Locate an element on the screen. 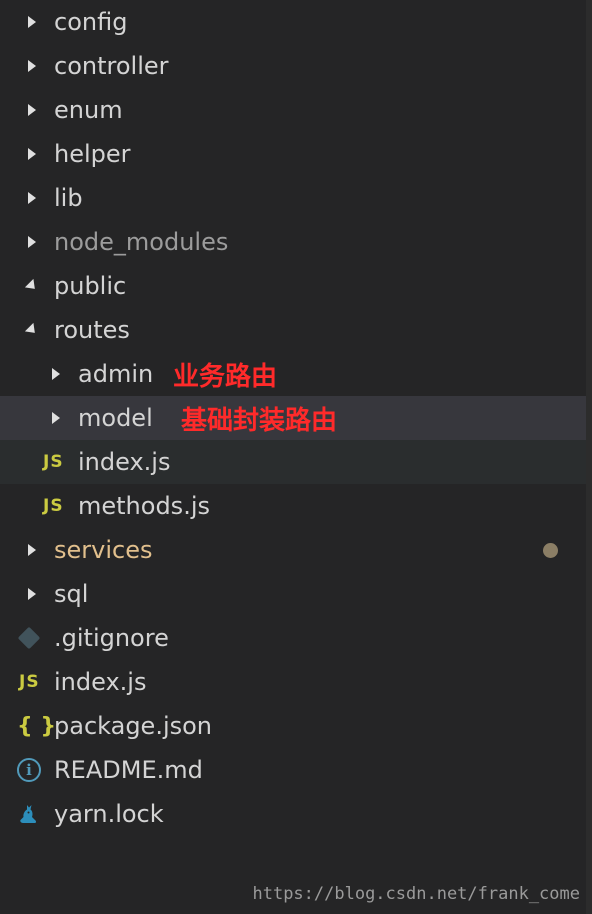 The width and height of the screenshot is (592, 914). tree-item-label: model is located at coordinates (115, 418).